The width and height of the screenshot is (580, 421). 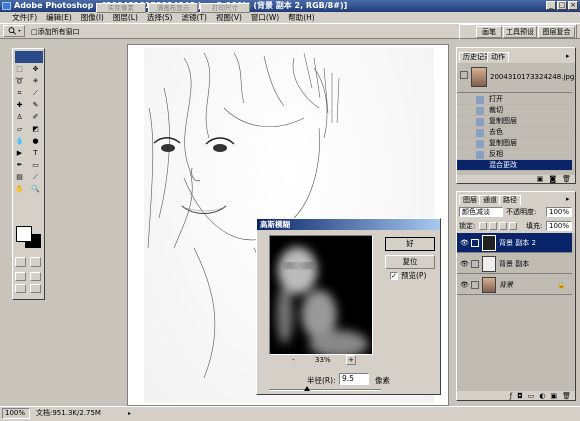 I want to click on lock-position-icon, so click(x=503, y=226).